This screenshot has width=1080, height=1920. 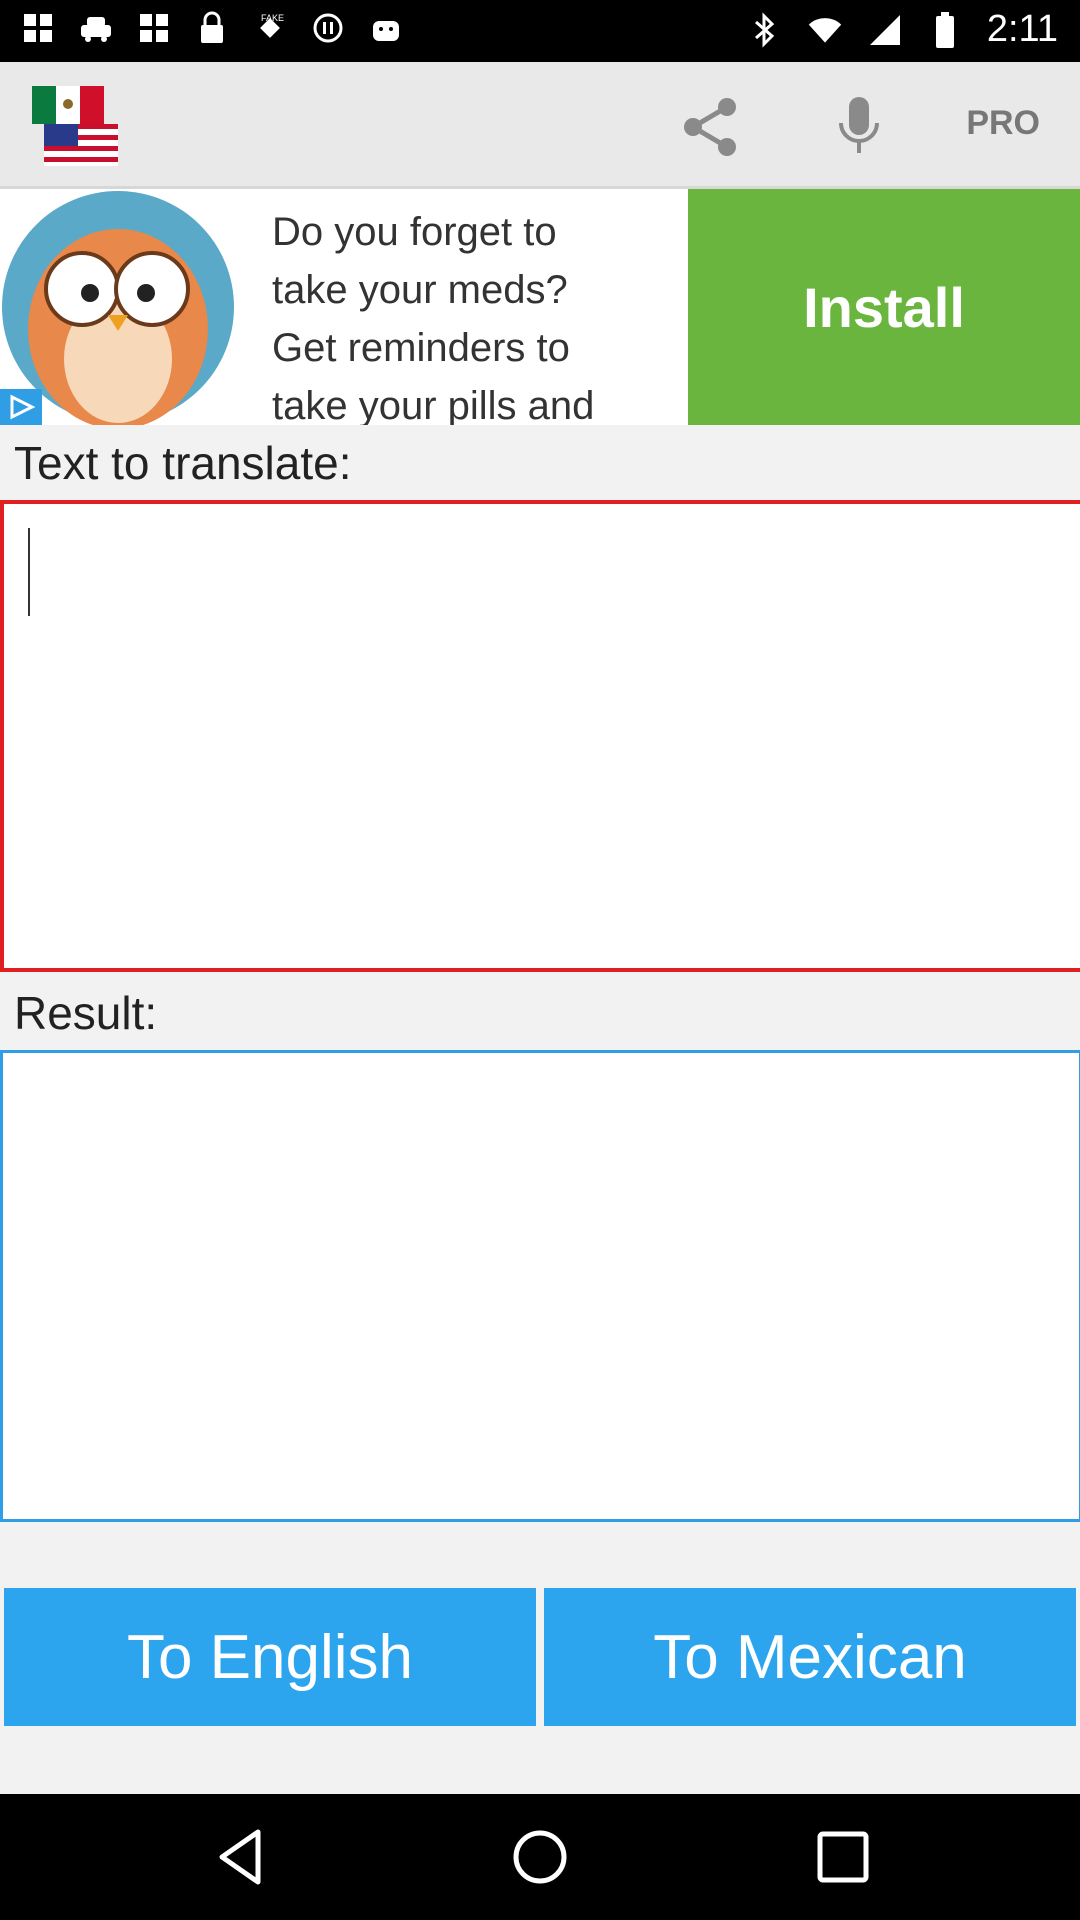 I want to click on navigation-bar, so click(x=540, y=1857).